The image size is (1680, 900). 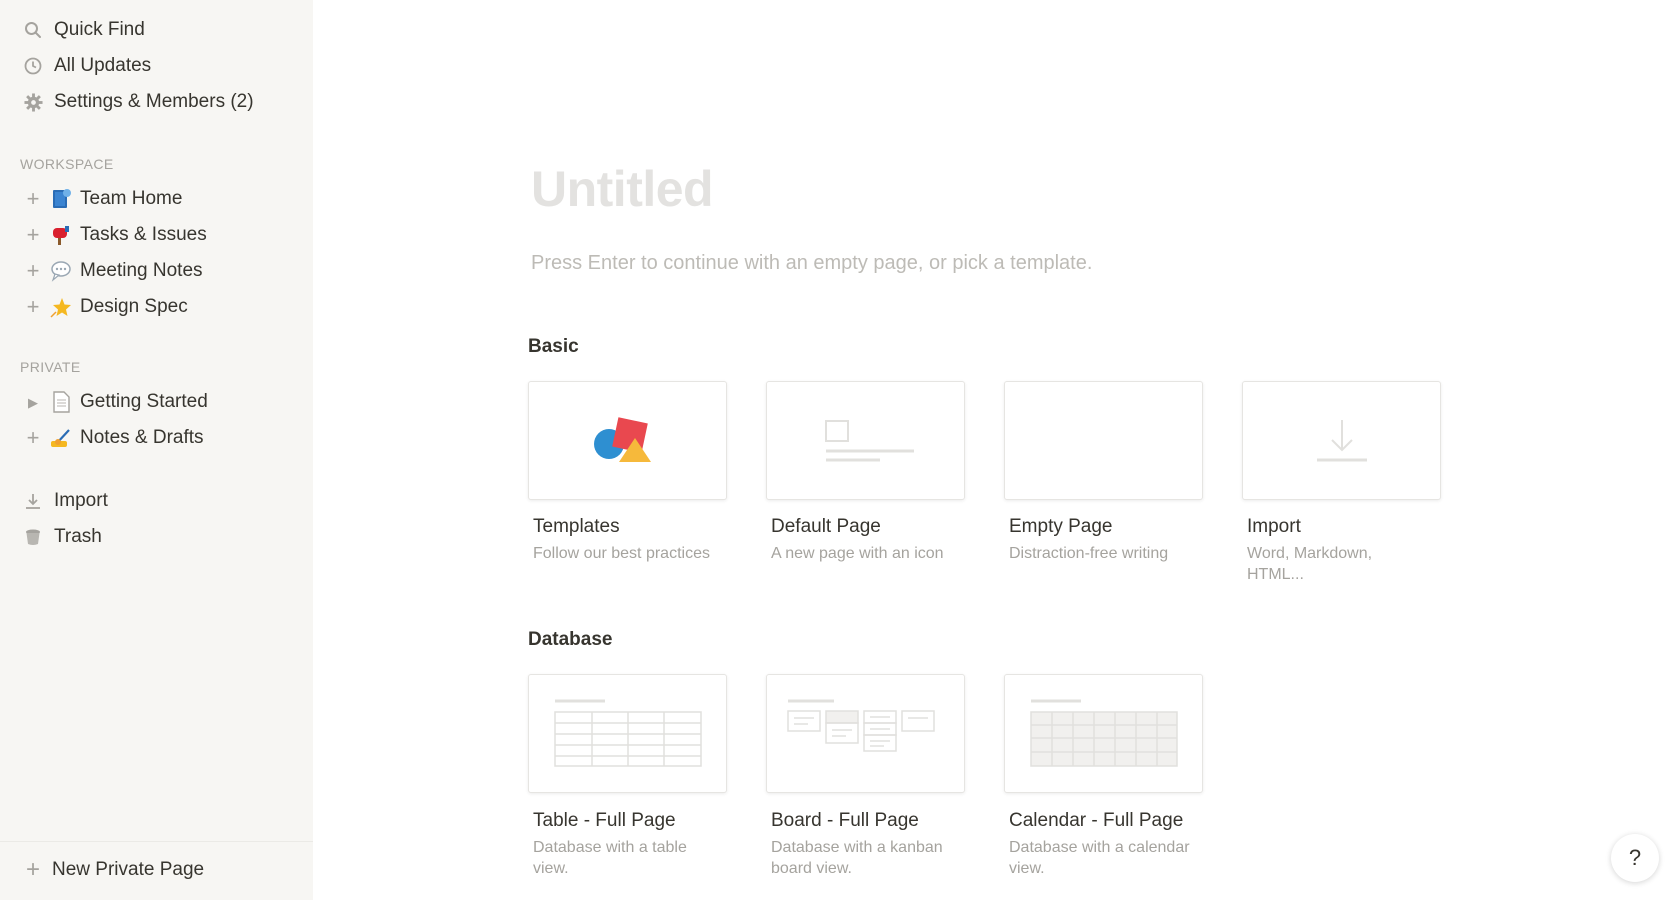 I want to click on settings-members-label: Settings & Members (2), so click(x=154, y=101).